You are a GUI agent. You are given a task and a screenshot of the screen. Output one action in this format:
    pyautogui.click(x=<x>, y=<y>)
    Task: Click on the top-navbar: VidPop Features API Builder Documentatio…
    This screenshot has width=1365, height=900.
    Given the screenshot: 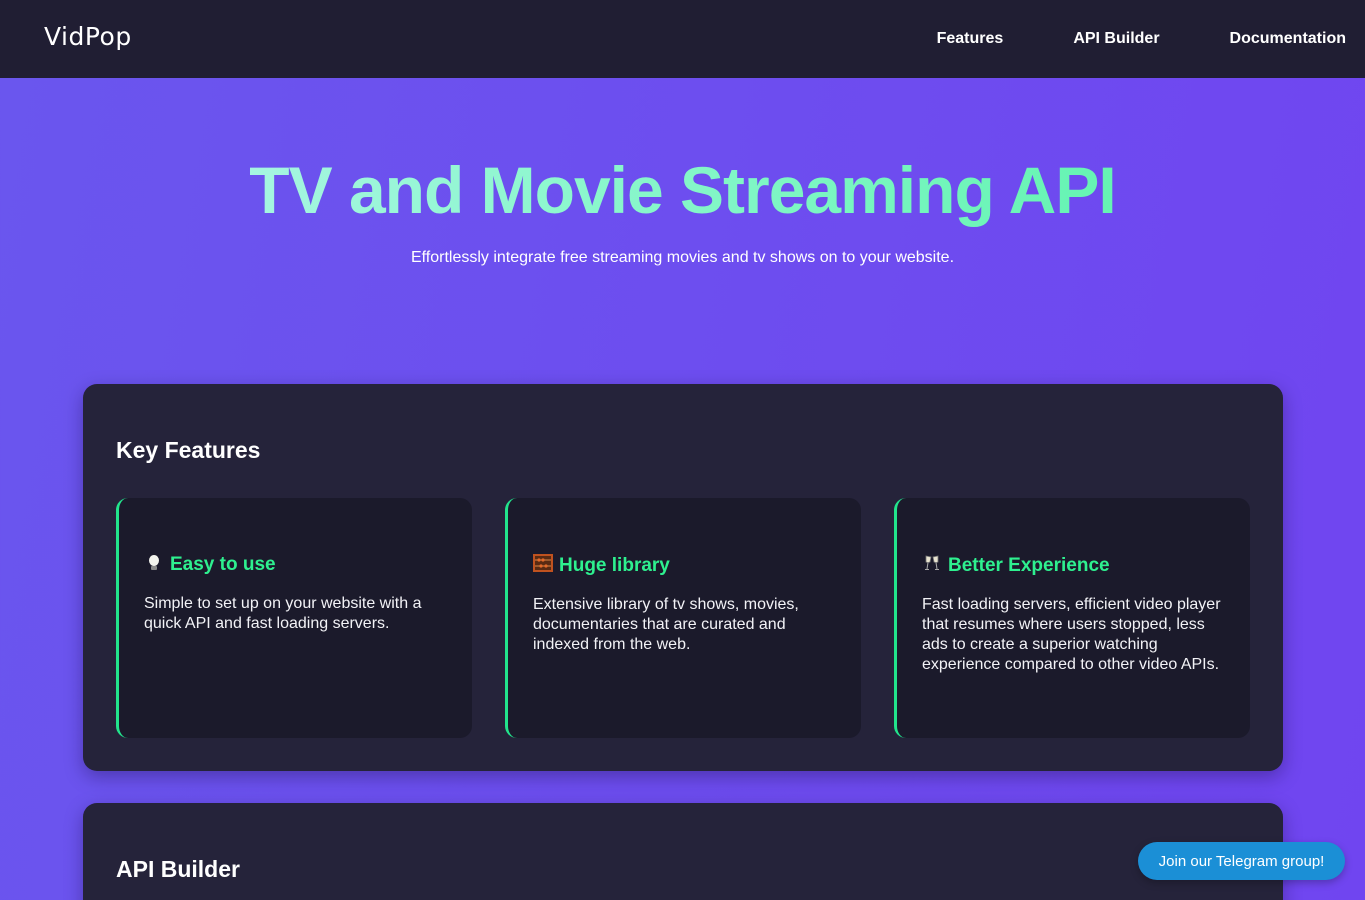 What is the action you would take?
    pyautogui.click(x=682, y=39)
    